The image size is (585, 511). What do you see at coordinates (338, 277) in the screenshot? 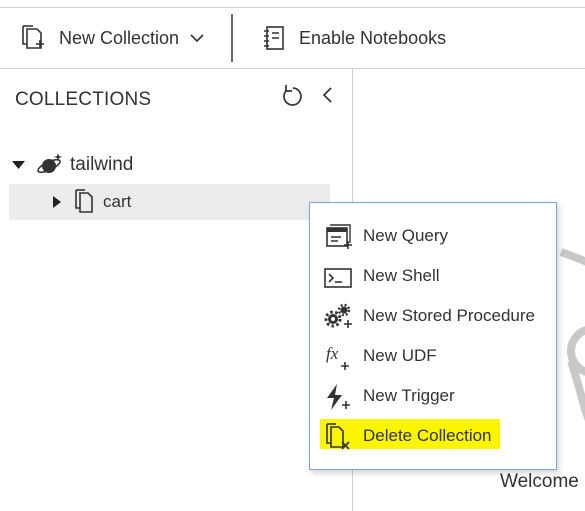
I see `new-shell-icon` at bounding box center [338, 277].